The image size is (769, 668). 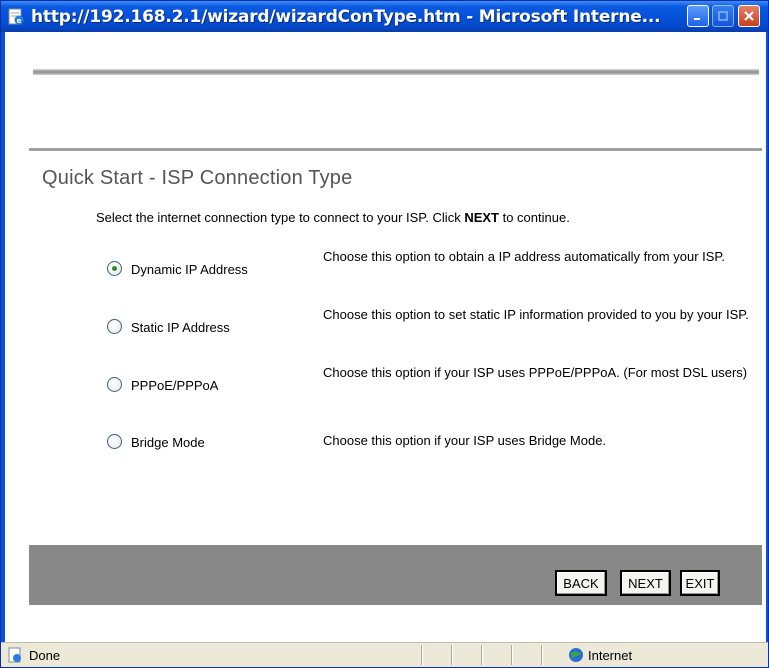 What do you see at coordinates (114, 268) in the screenshot?
I see `radio-dynamic-ip` at bounding box center [114, 268].